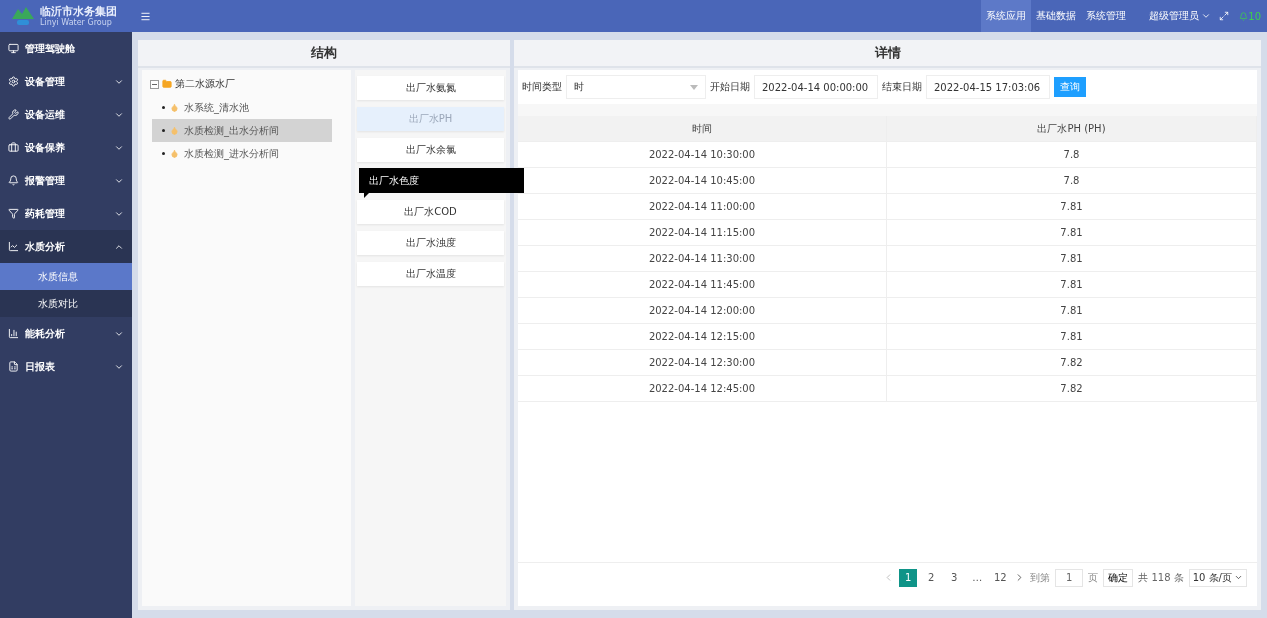  What do you see at coordinates (702, 258) in the screenshot?
I see `table-cell: 2022-04-14 11:30:00` at bounding box center [702, 258].